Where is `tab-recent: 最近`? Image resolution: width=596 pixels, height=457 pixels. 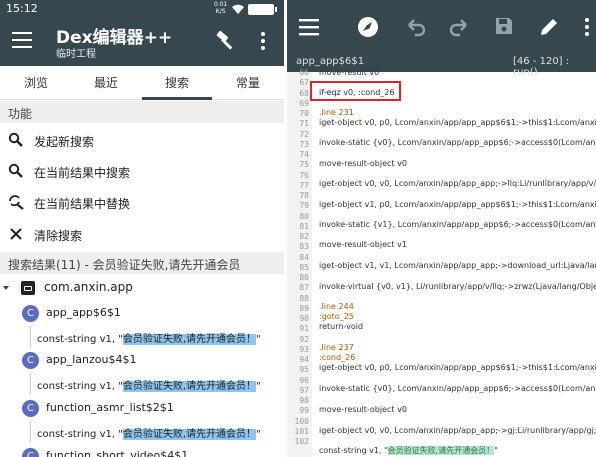
tab-recent: 最近 is located at coordinates (106, 82).